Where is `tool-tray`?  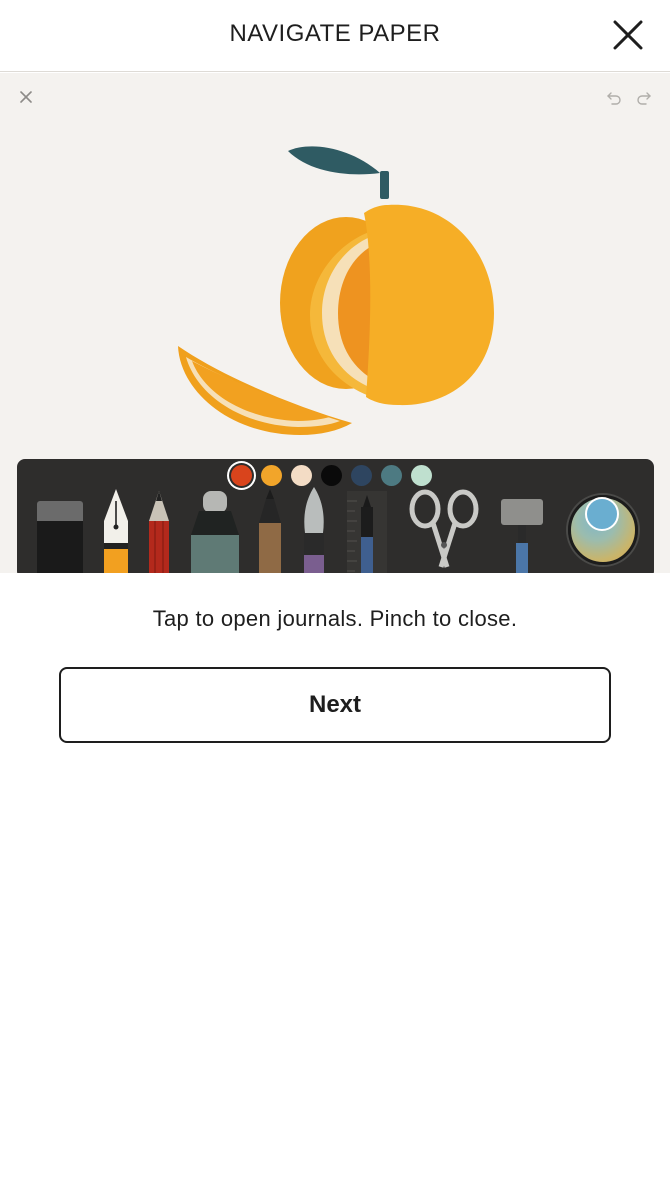 tool-tray is located at coordinates (335, 516).